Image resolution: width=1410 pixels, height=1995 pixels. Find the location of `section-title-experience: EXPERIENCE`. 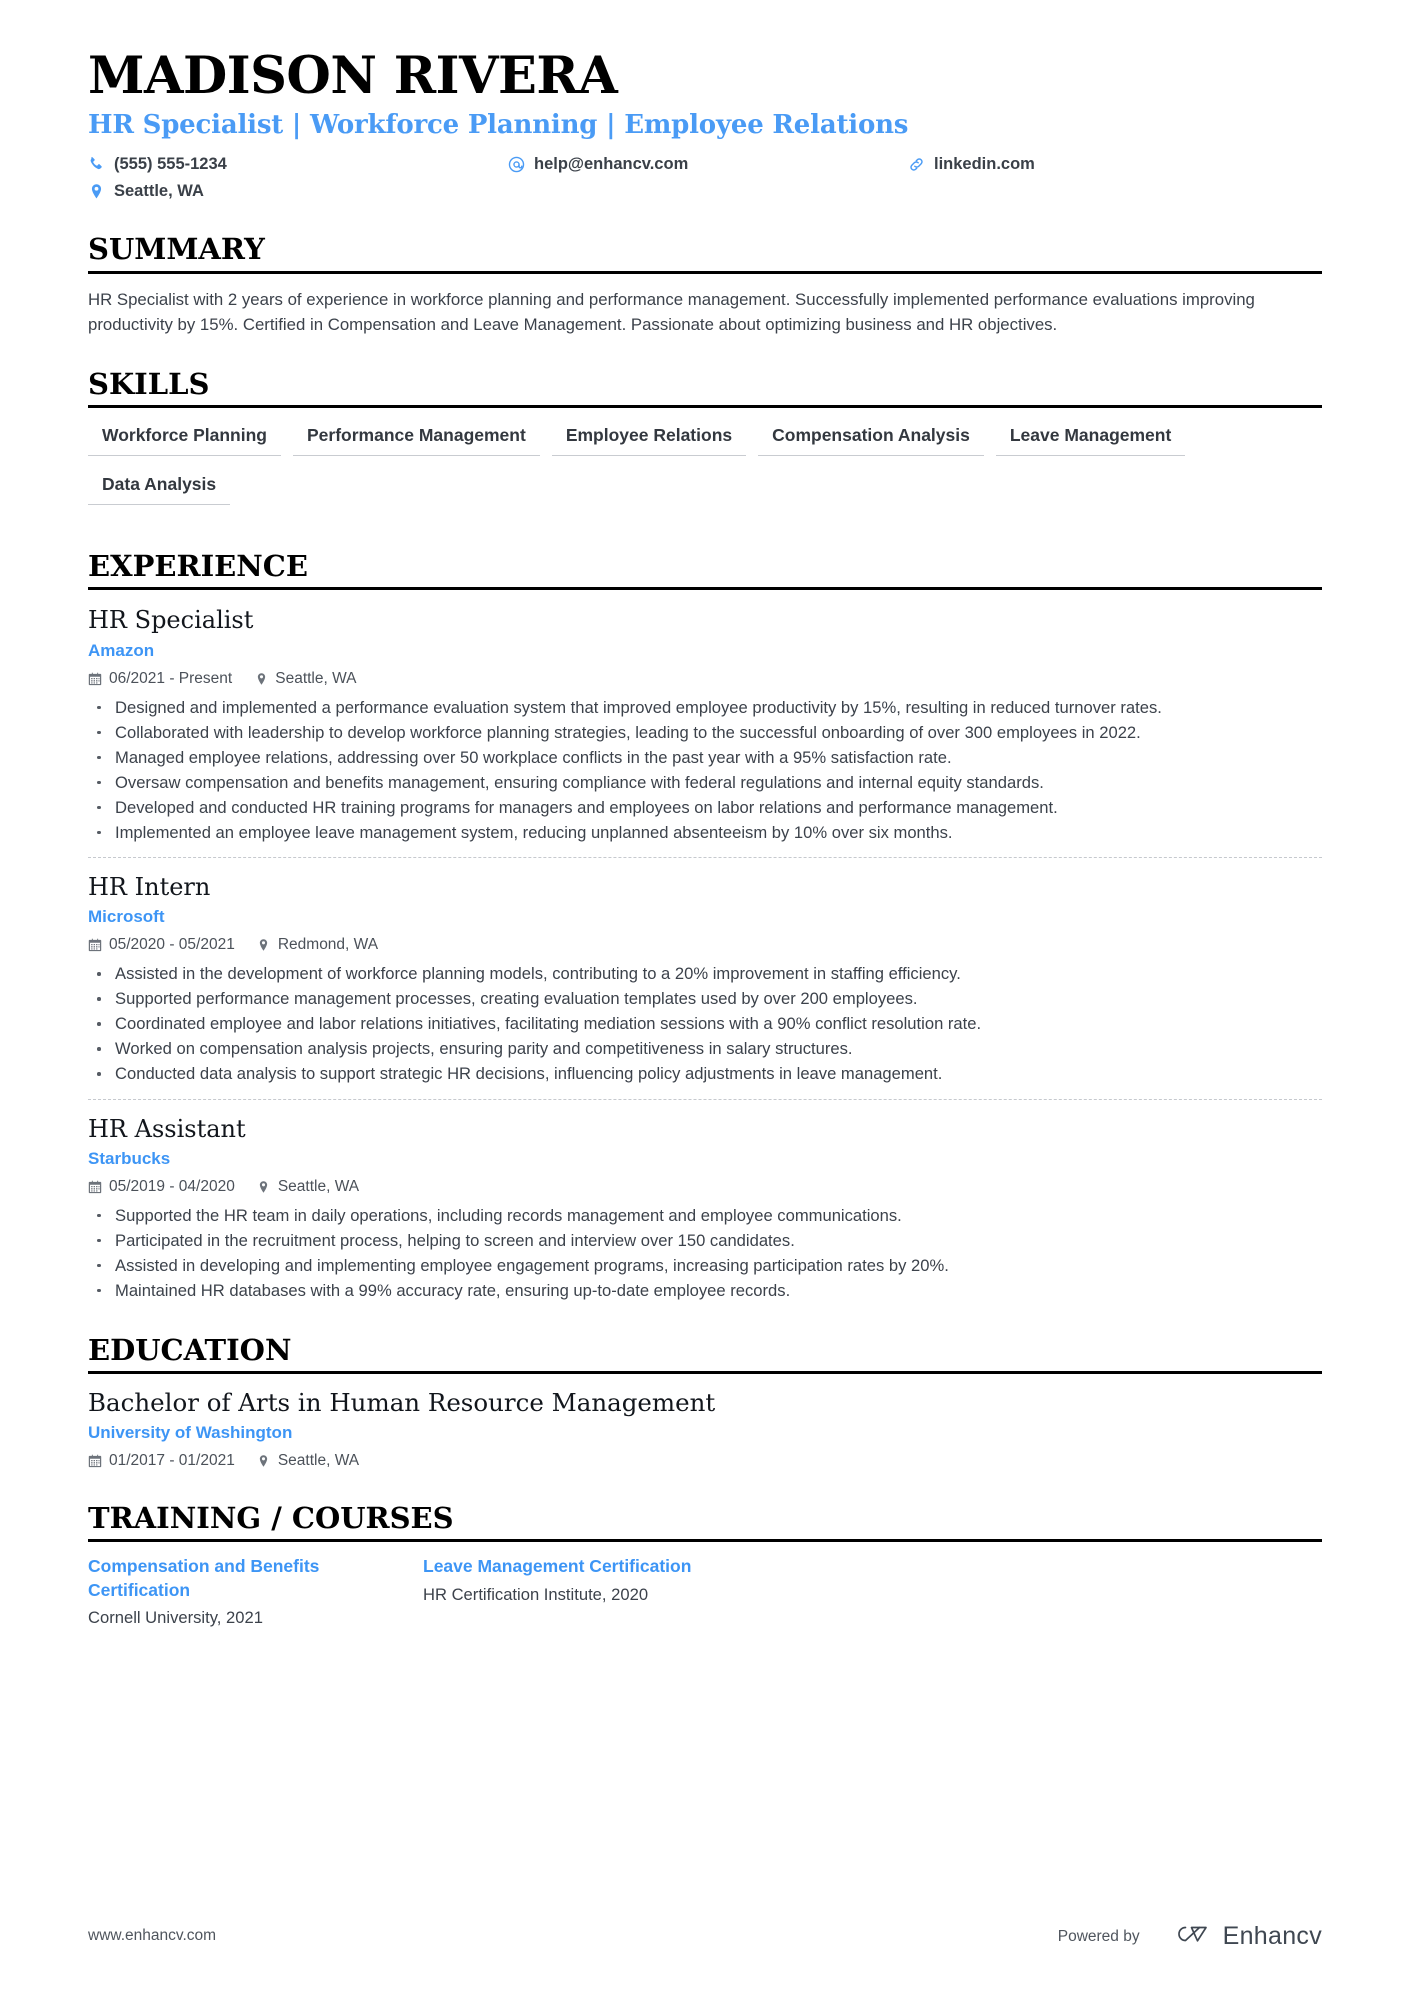

section-title-experience: EXPERIENCE is located at coordinates (705, 570).